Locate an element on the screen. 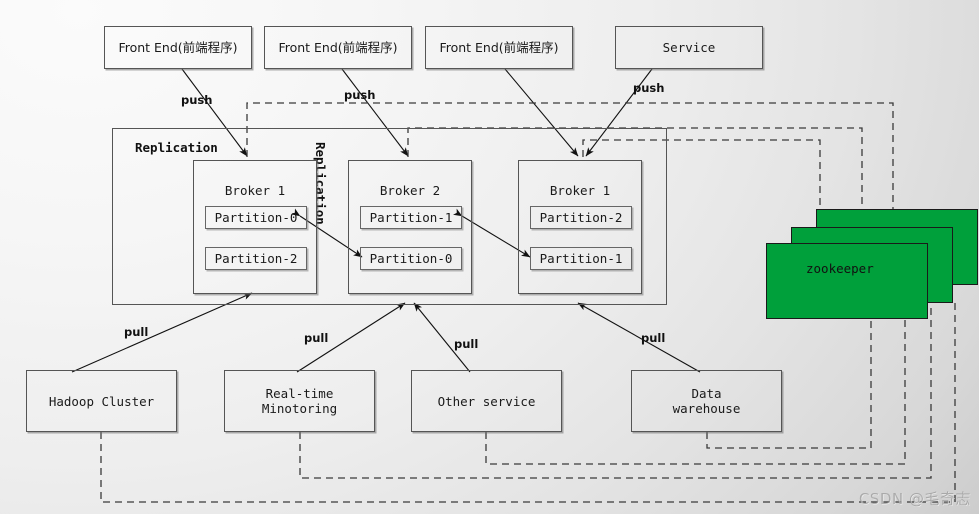 This screenshot has width=979, height=514. broker-1-partition-2: Partition-2 is located at coordinates (256, 258).